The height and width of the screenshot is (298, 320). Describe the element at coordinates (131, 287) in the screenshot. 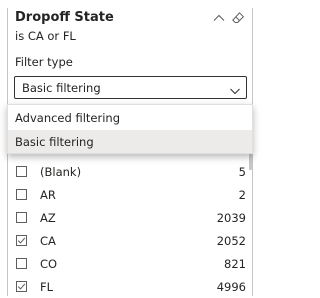

I see `value-row-fl: FL 4996` at that location.